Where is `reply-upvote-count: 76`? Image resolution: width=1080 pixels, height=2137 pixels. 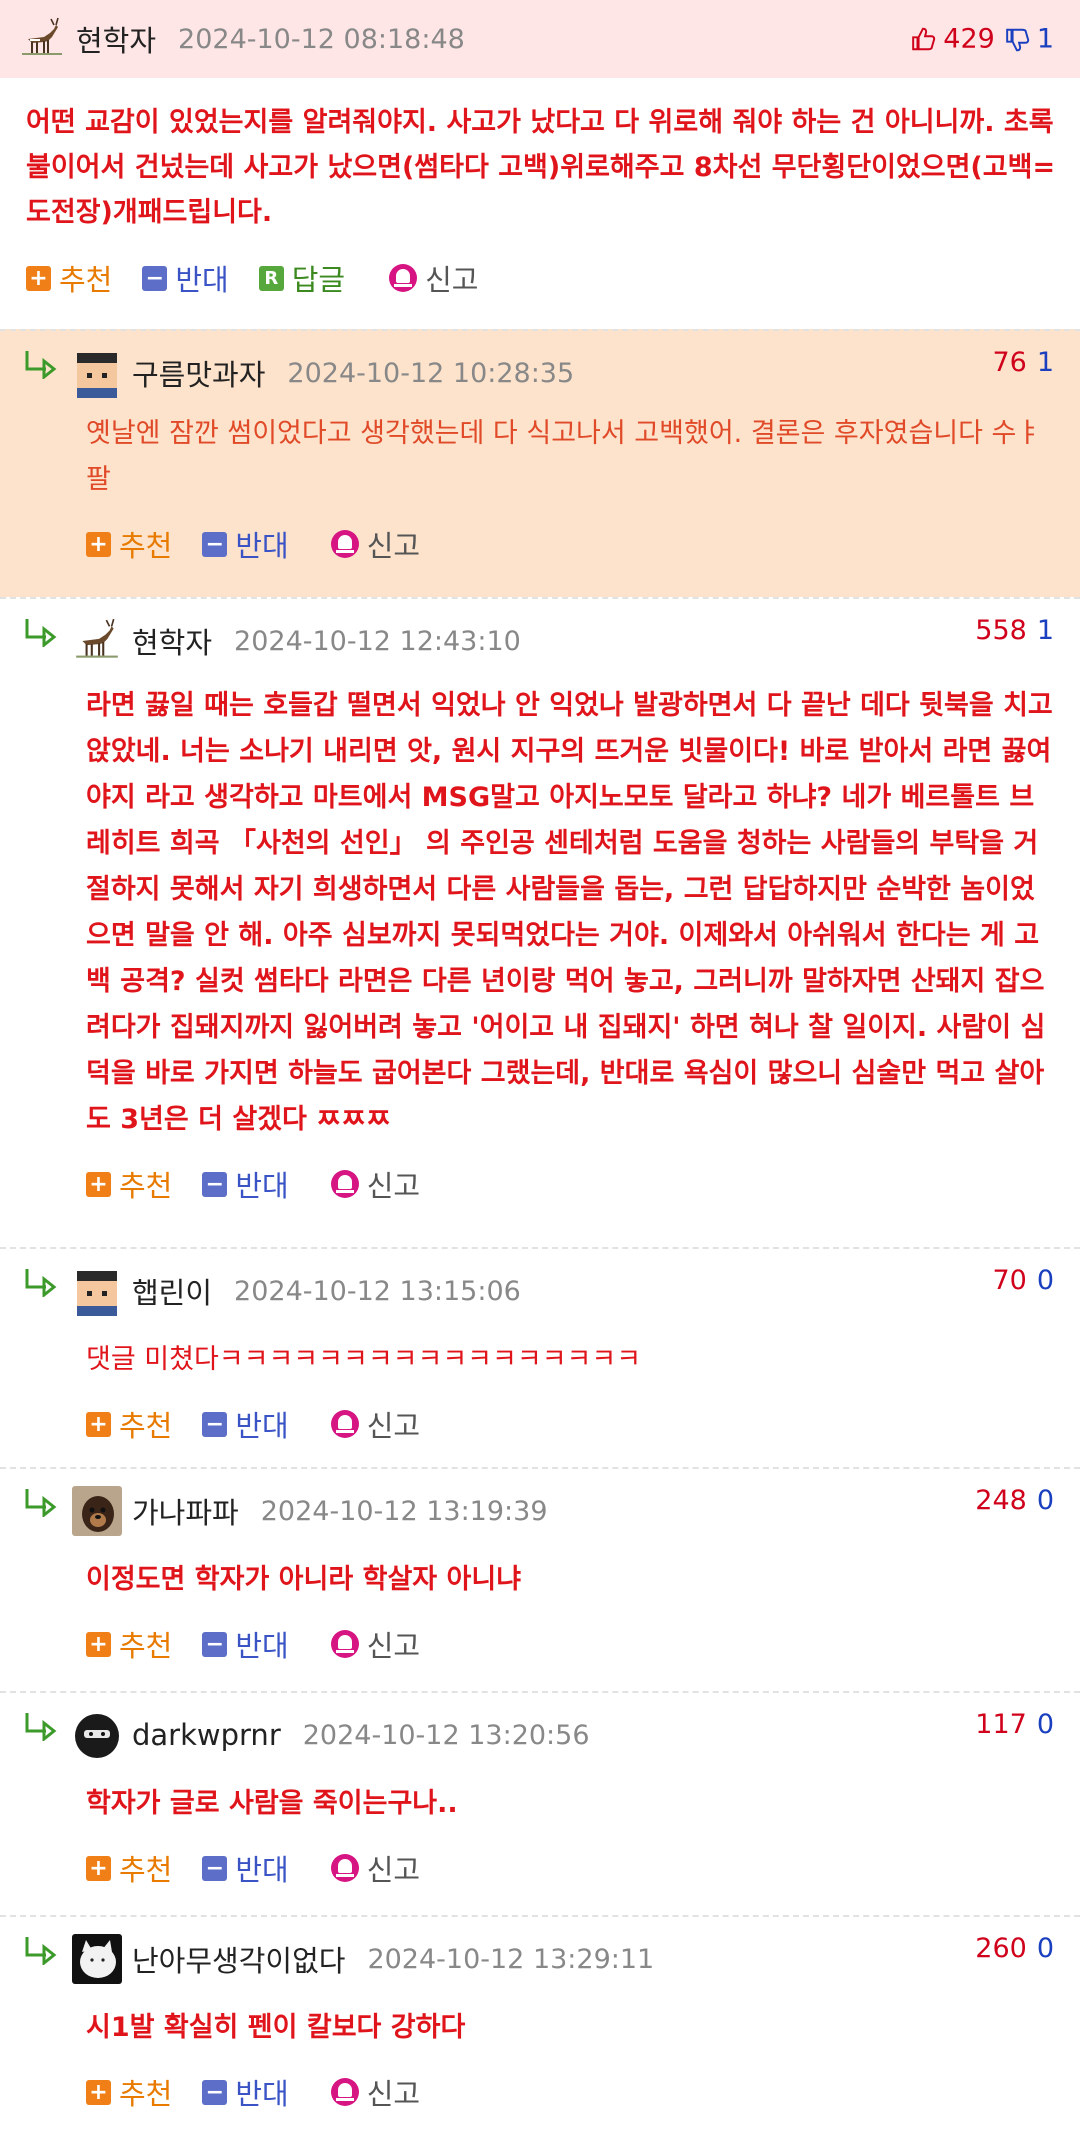 reply-upvote-count: 76 is located at coordinates (1009, 362).